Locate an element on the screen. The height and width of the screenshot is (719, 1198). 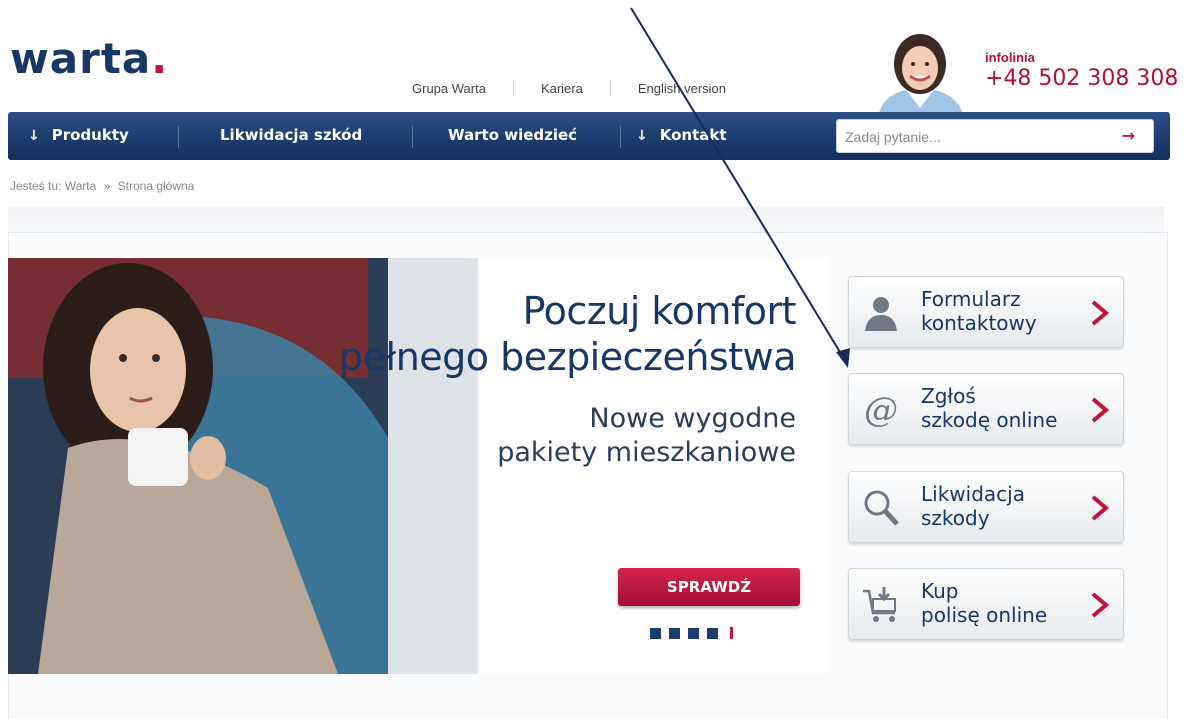
breadcrumb: Jesteś tu: Warta » Strona główna is located at coordinates (102, 186).